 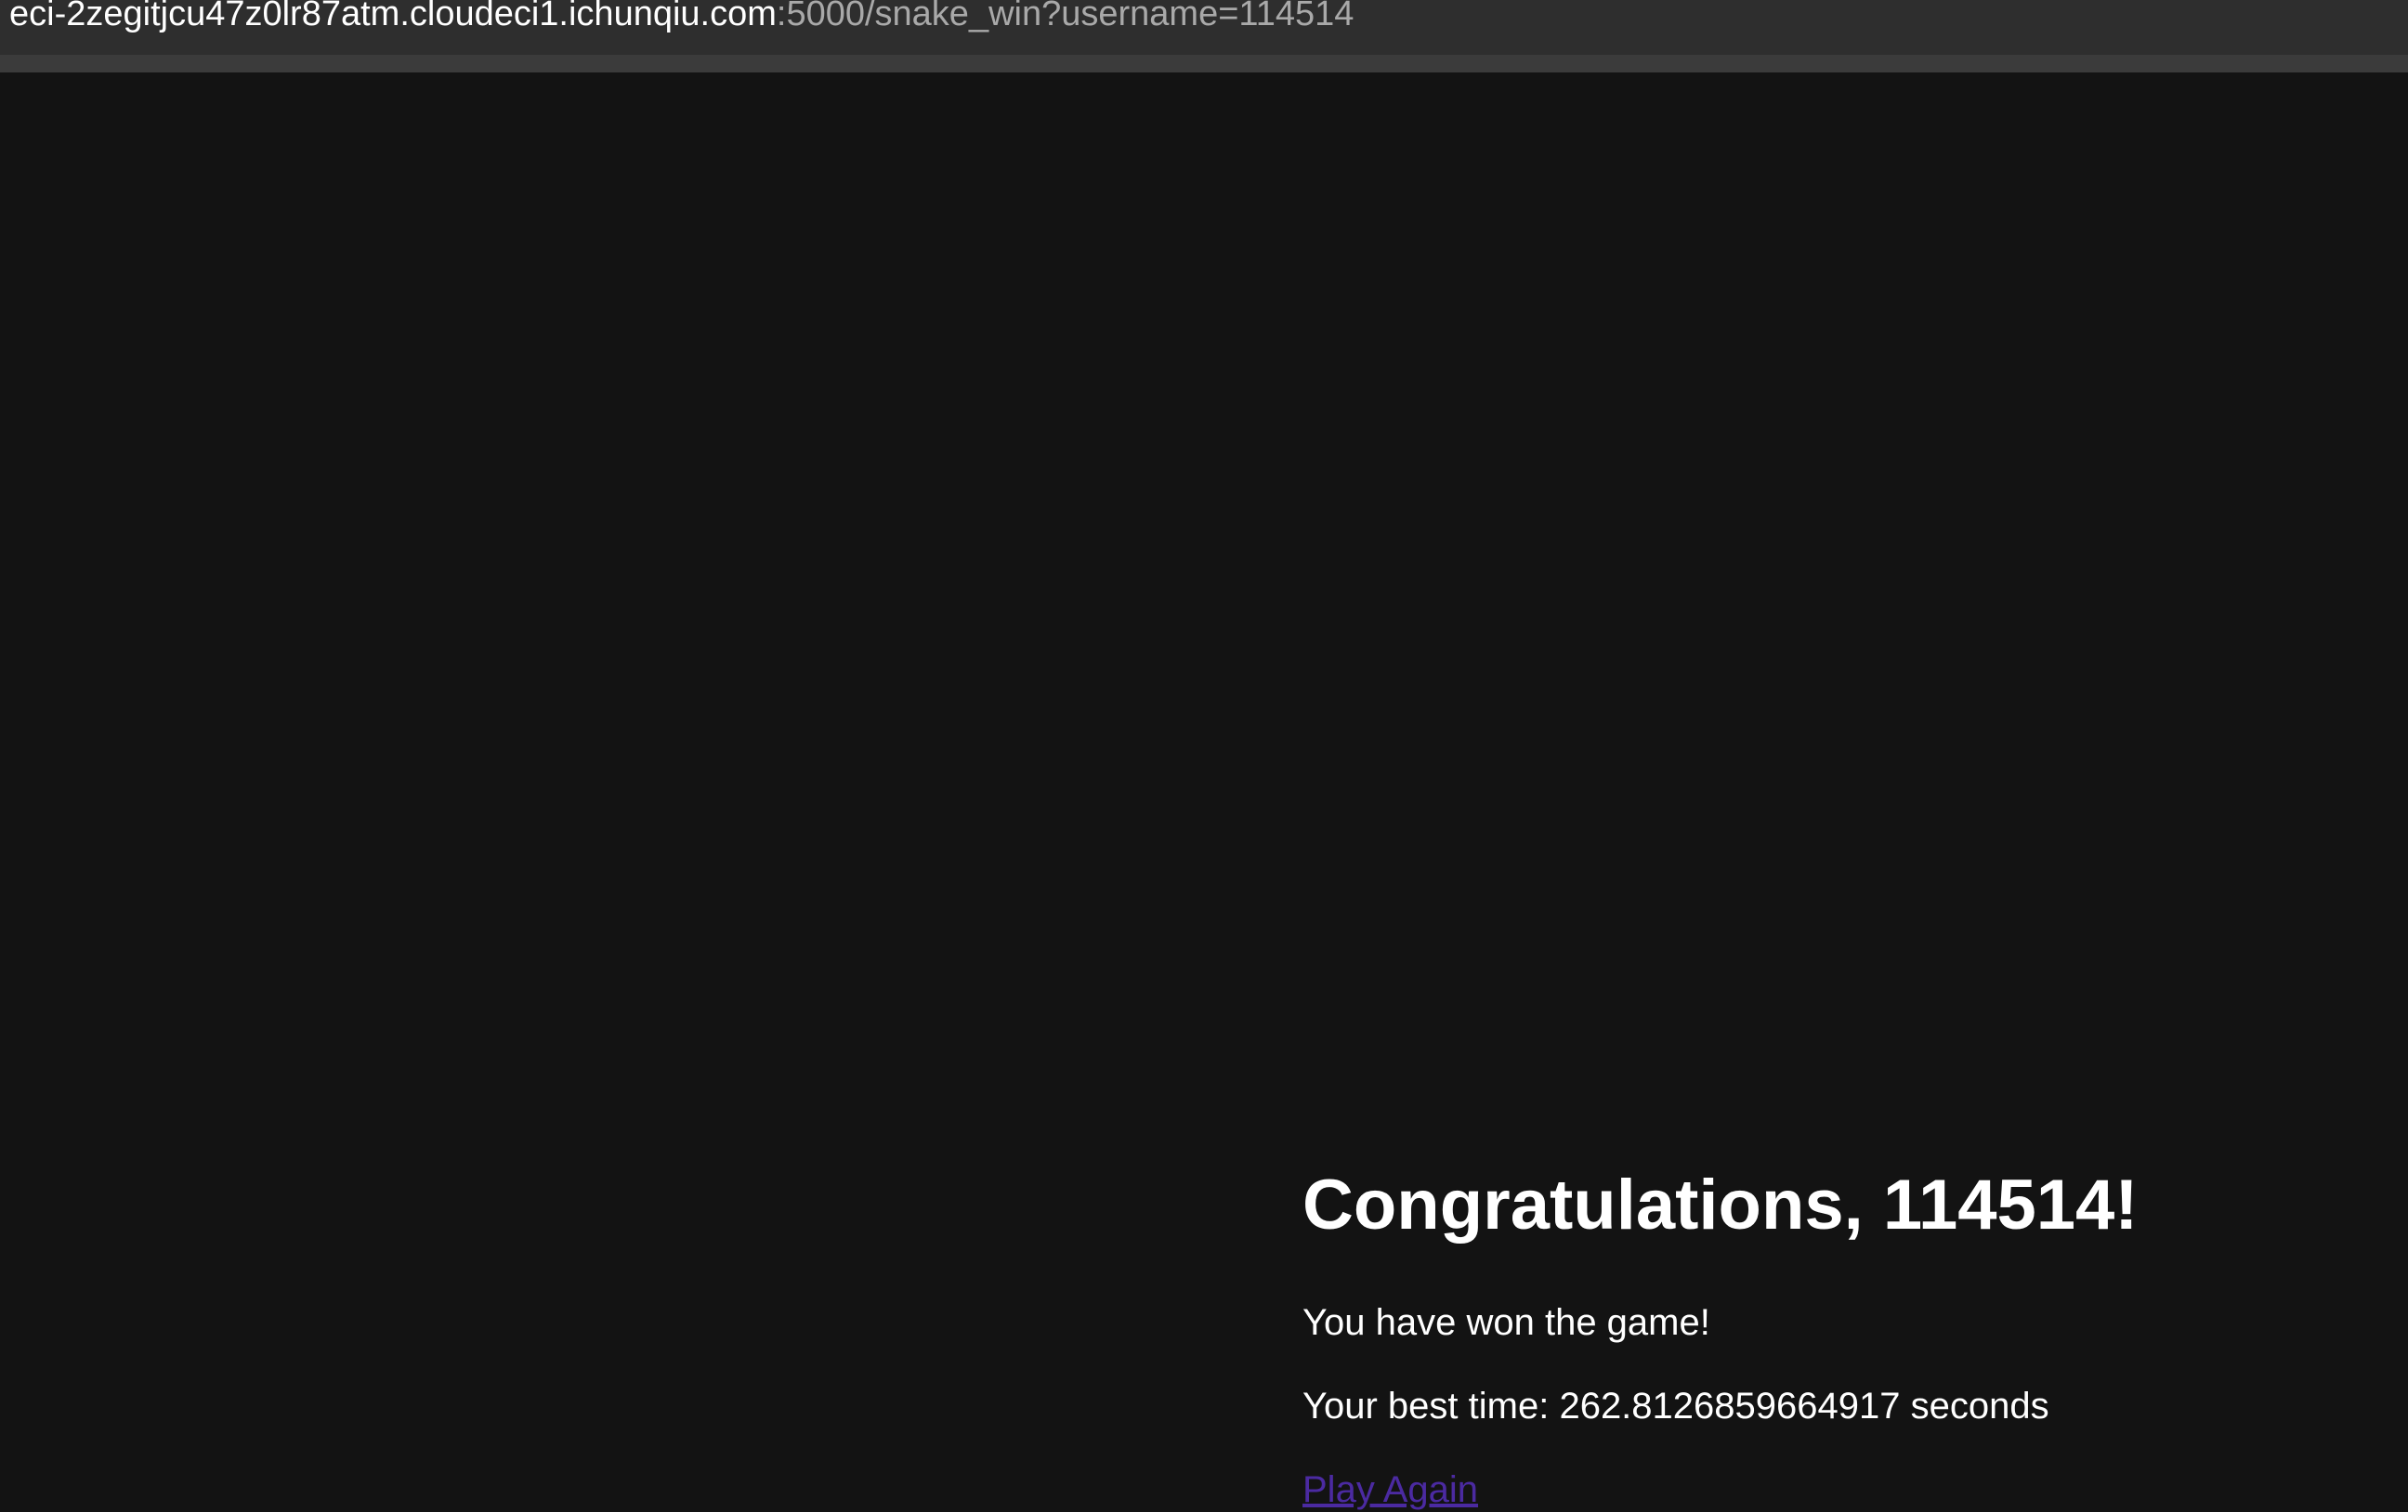 What do you see at coordinates (1390, 1490) in the screenshot?
I see `play-again-link: Play Again` at bounding box center [1390, 1490].